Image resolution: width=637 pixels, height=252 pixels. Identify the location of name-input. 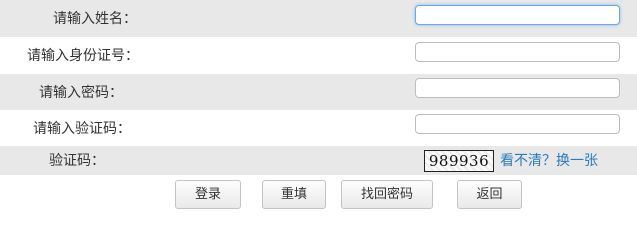
(517, 15).